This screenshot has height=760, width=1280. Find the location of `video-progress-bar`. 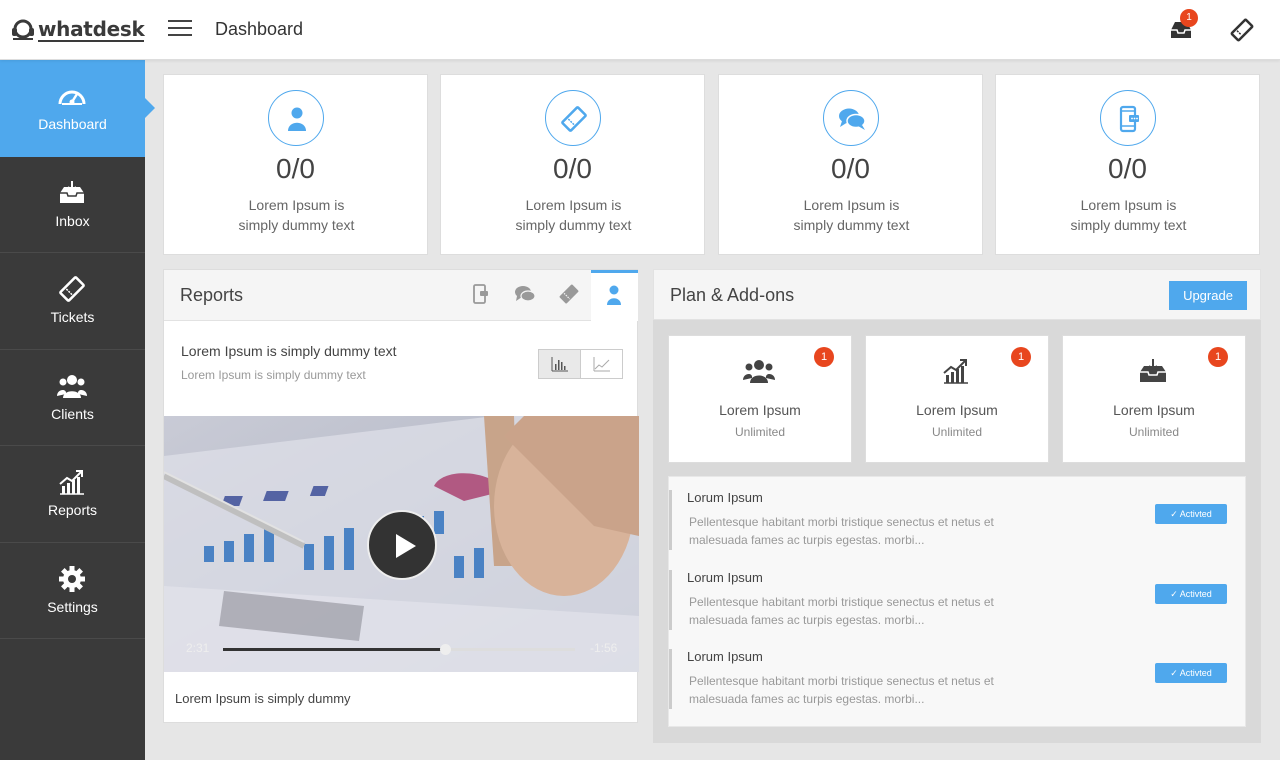

video-progress-bar is located at coordinates (399, 649).